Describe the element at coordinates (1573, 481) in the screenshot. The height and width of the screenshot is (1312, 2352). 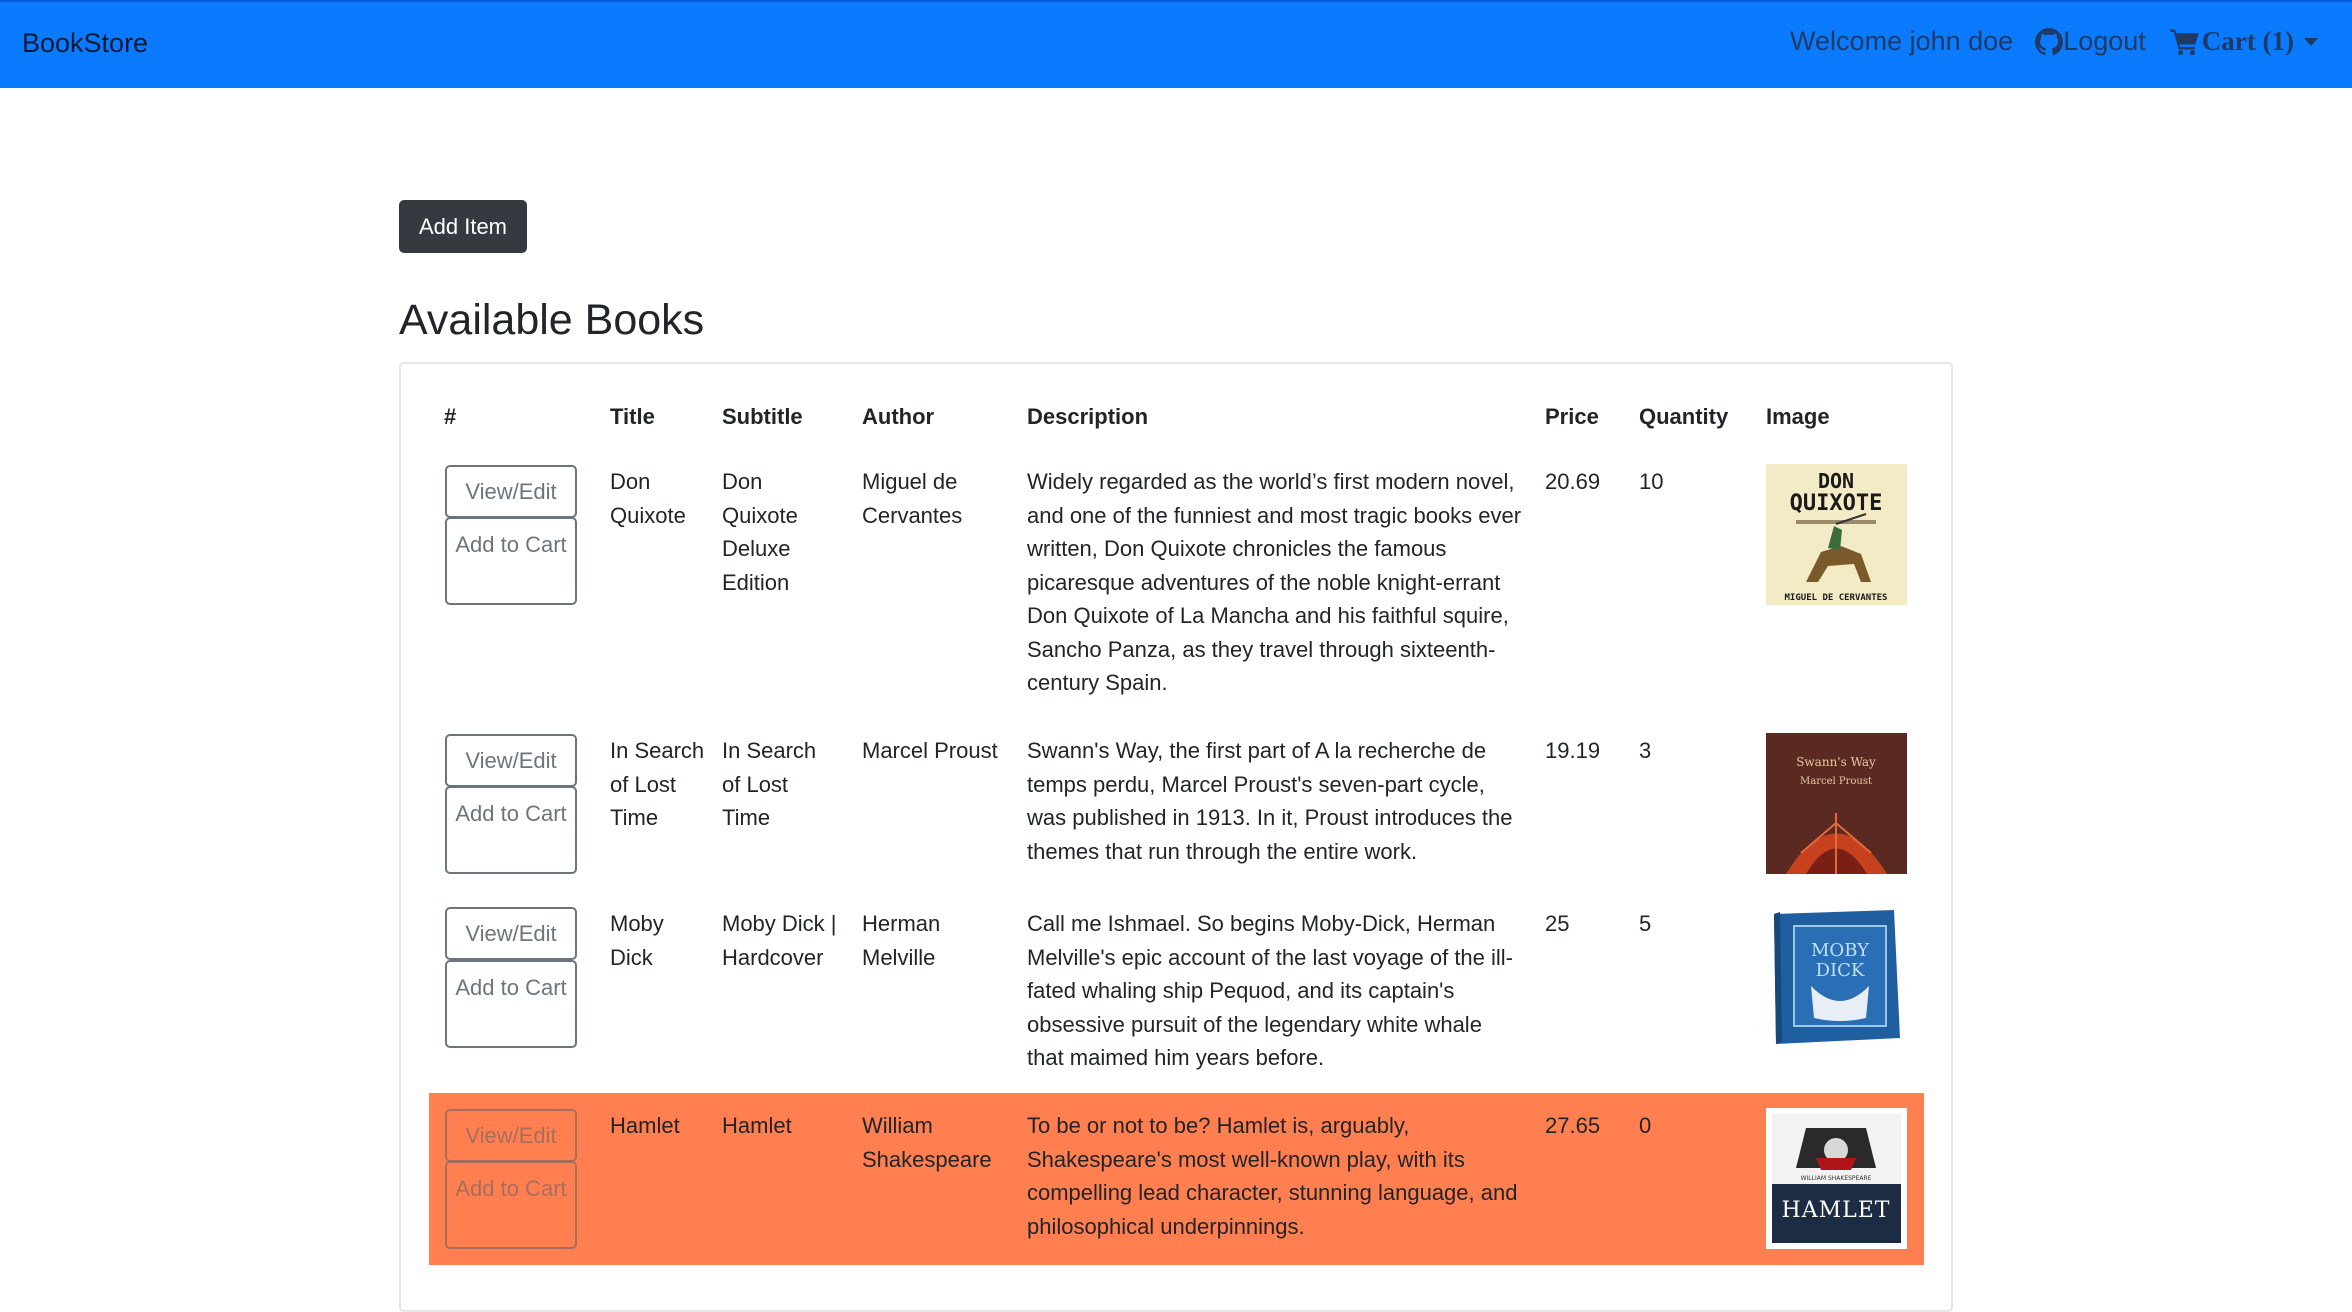
I see `book-price: 20.69` at that location.